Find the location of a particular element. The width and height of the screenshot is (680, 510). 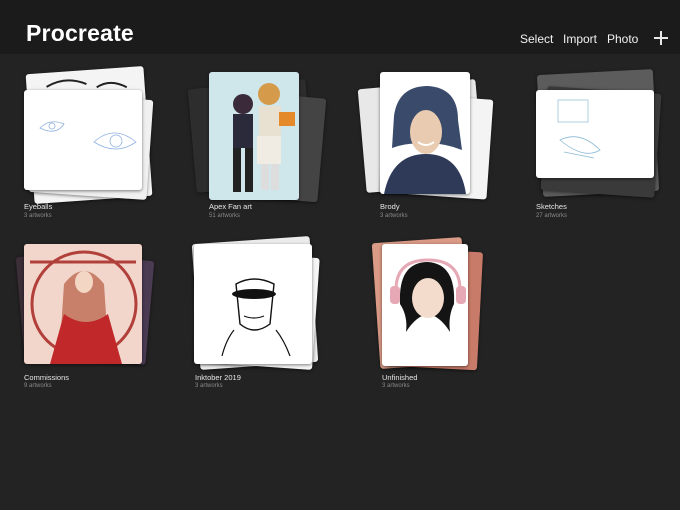

plus-icon is located at coordinates (661, 38).